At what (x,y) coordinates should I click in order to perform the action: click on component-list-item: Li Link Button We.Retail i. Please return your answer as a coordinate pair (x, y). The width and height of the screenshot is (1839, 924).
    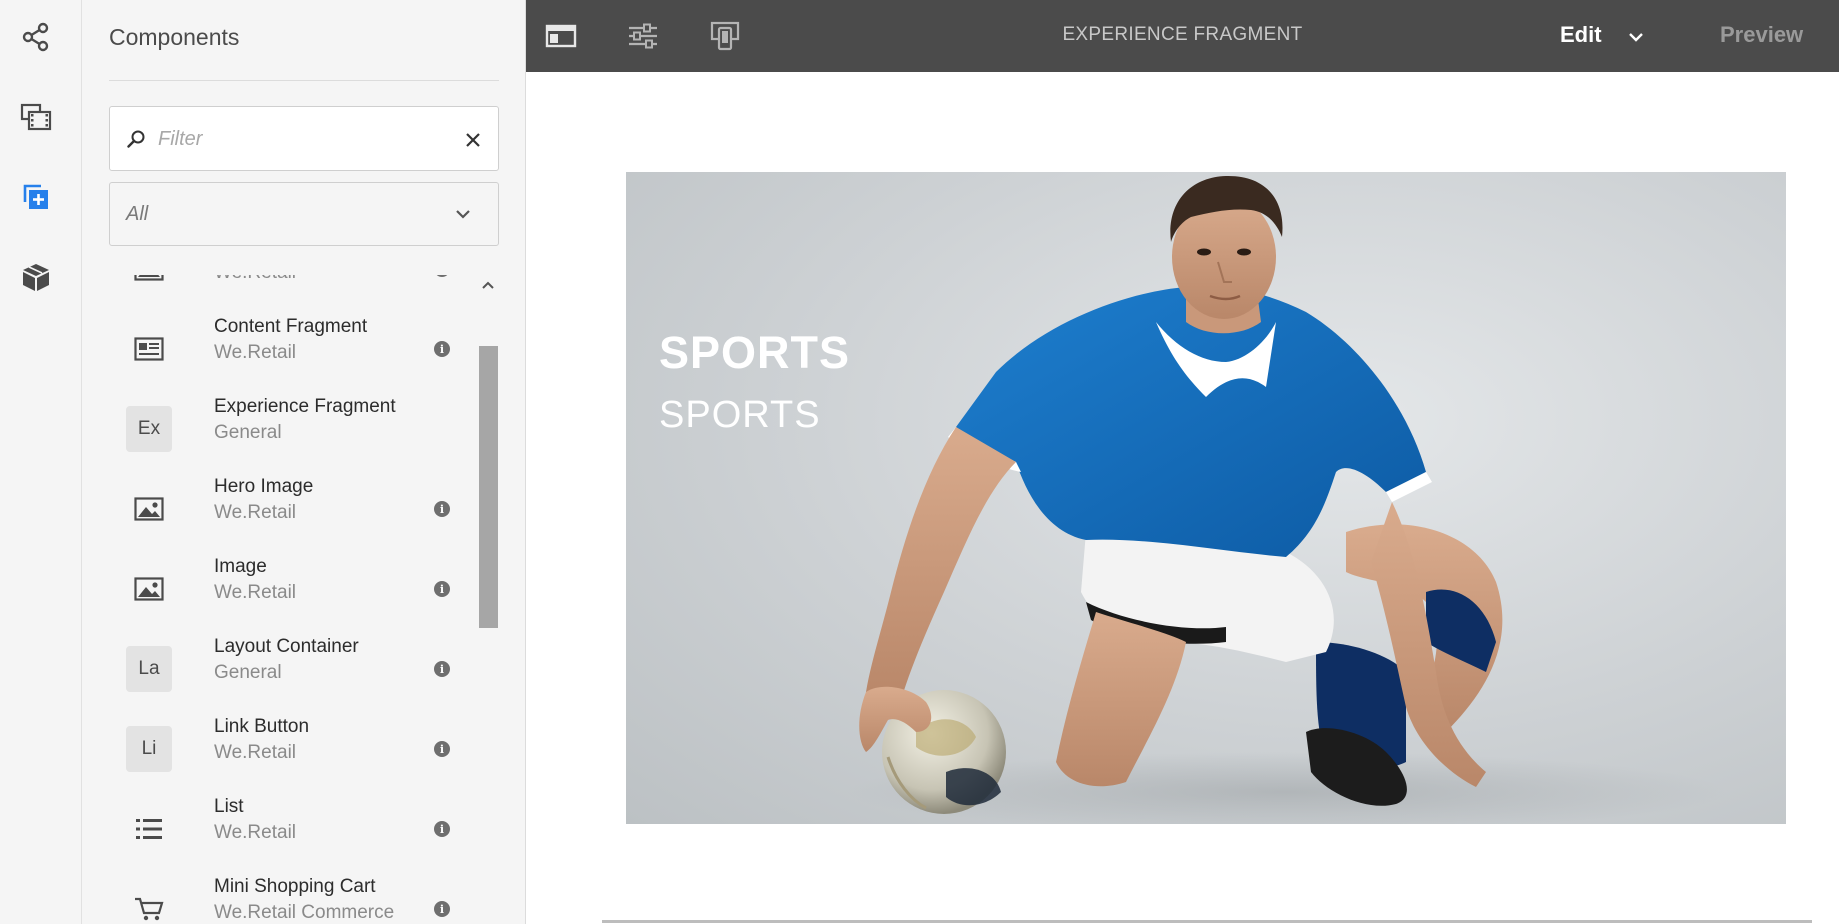
    Looking at the image, I should click on (282, 750).